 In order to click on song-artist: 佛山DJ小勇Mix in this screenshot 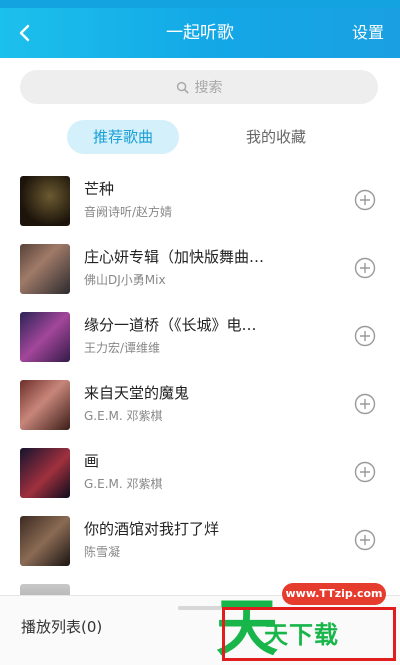, I will do `click(125, 280)`.